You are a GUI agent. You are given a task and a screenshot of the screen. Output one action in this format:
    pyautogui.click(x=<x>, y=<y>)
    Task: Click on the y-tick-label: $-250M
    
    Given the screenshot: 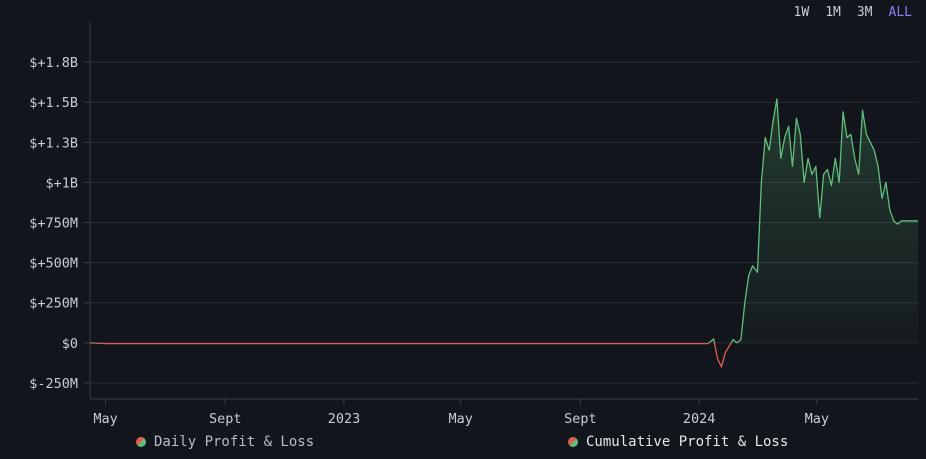 What is the action you would take?
    pyautogui.click(x=53, y=384)
    